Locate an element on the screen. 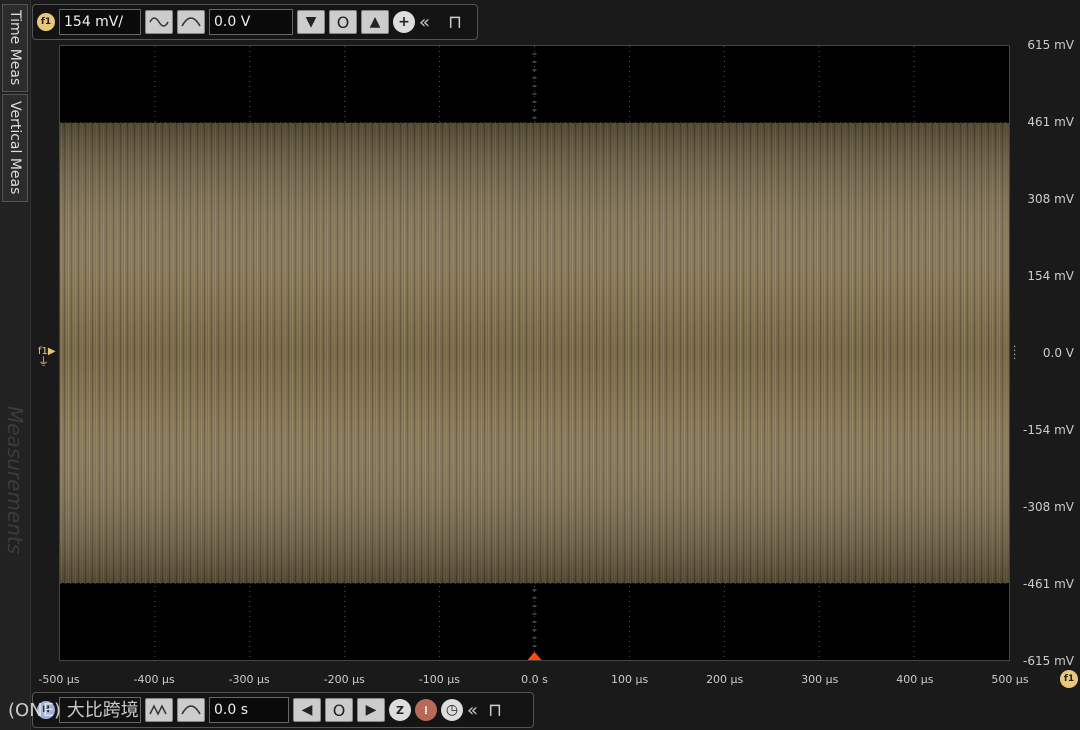 The height and width of the screenshot is (730, 1080). marker-arrow-icon: ▶ is located at coordinates (51, 351).